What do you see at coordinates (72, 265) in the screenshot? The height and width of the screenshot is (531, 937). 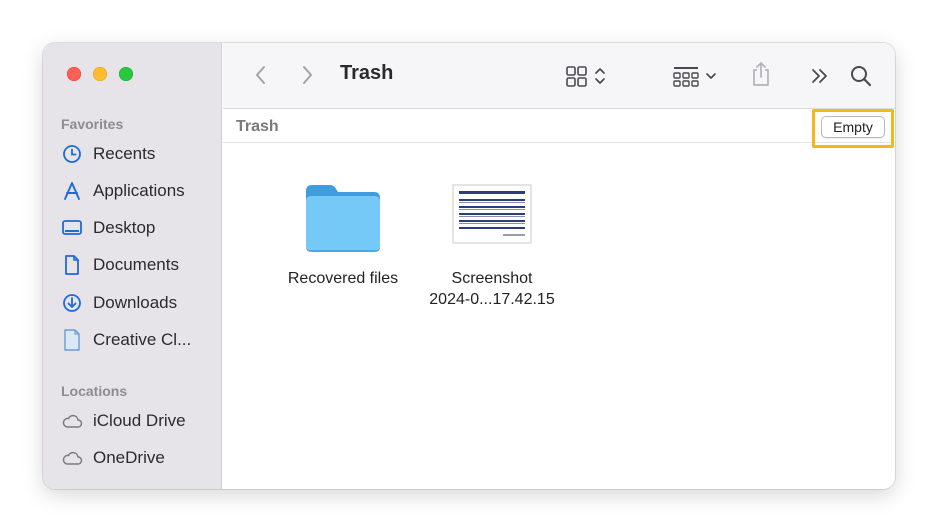 I see `document-icon` at bounding box center [72, 265].